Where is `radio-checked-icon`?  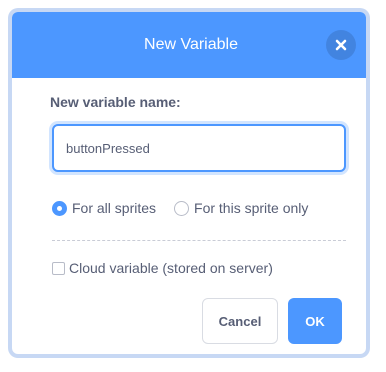
radio-checked-icon is located at coordinates (59, 208).